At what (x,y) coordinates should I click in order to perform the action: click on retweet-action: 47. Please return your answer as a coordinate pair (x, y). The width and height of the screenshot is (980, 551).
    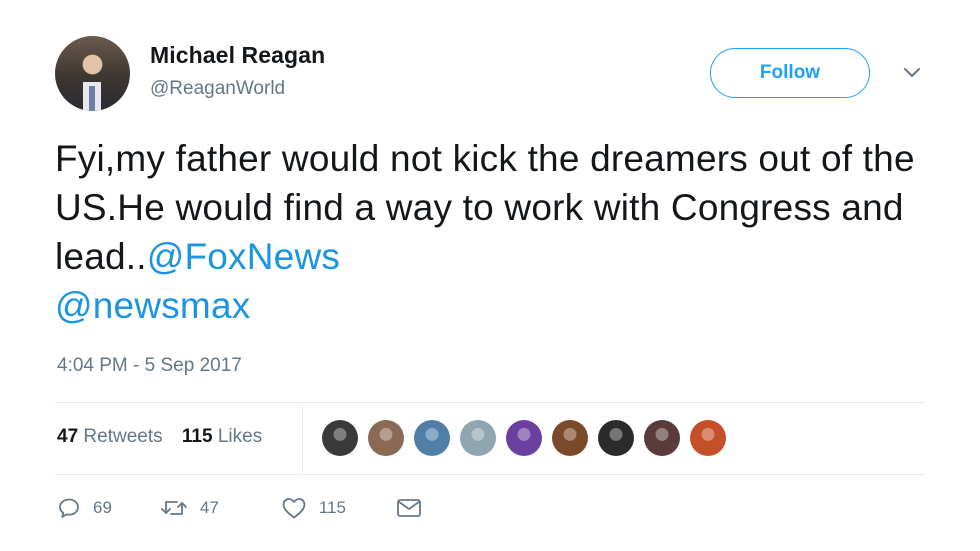
    Looking at the image, I should click on (189, 508).